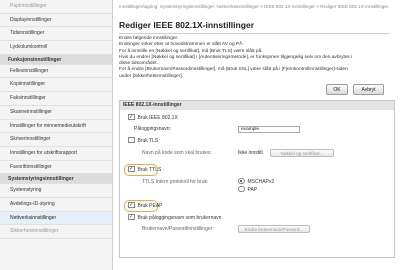  Describe the element at coordinates (56, 205) in the screenshot. I see `sidebar-item: Avdelings-ID-styring` at that location.